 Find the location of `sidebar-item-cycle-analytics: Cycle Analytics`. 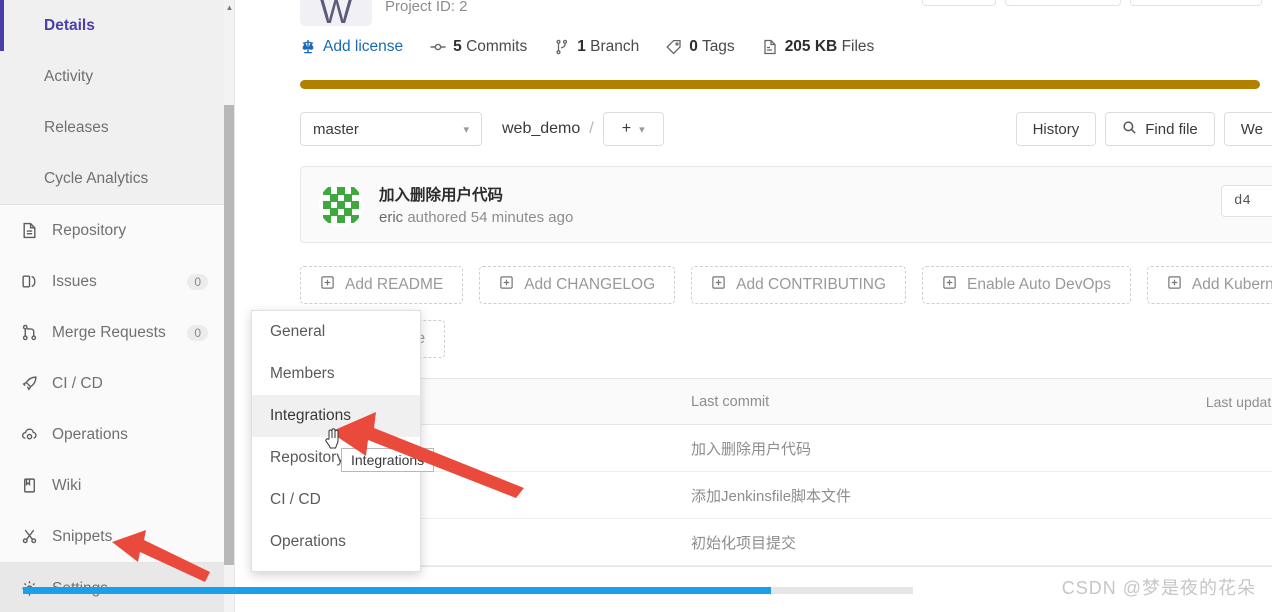

sidebar-item-cycle-analytics: Cycle Analytics is located at coordinates (117, 178).